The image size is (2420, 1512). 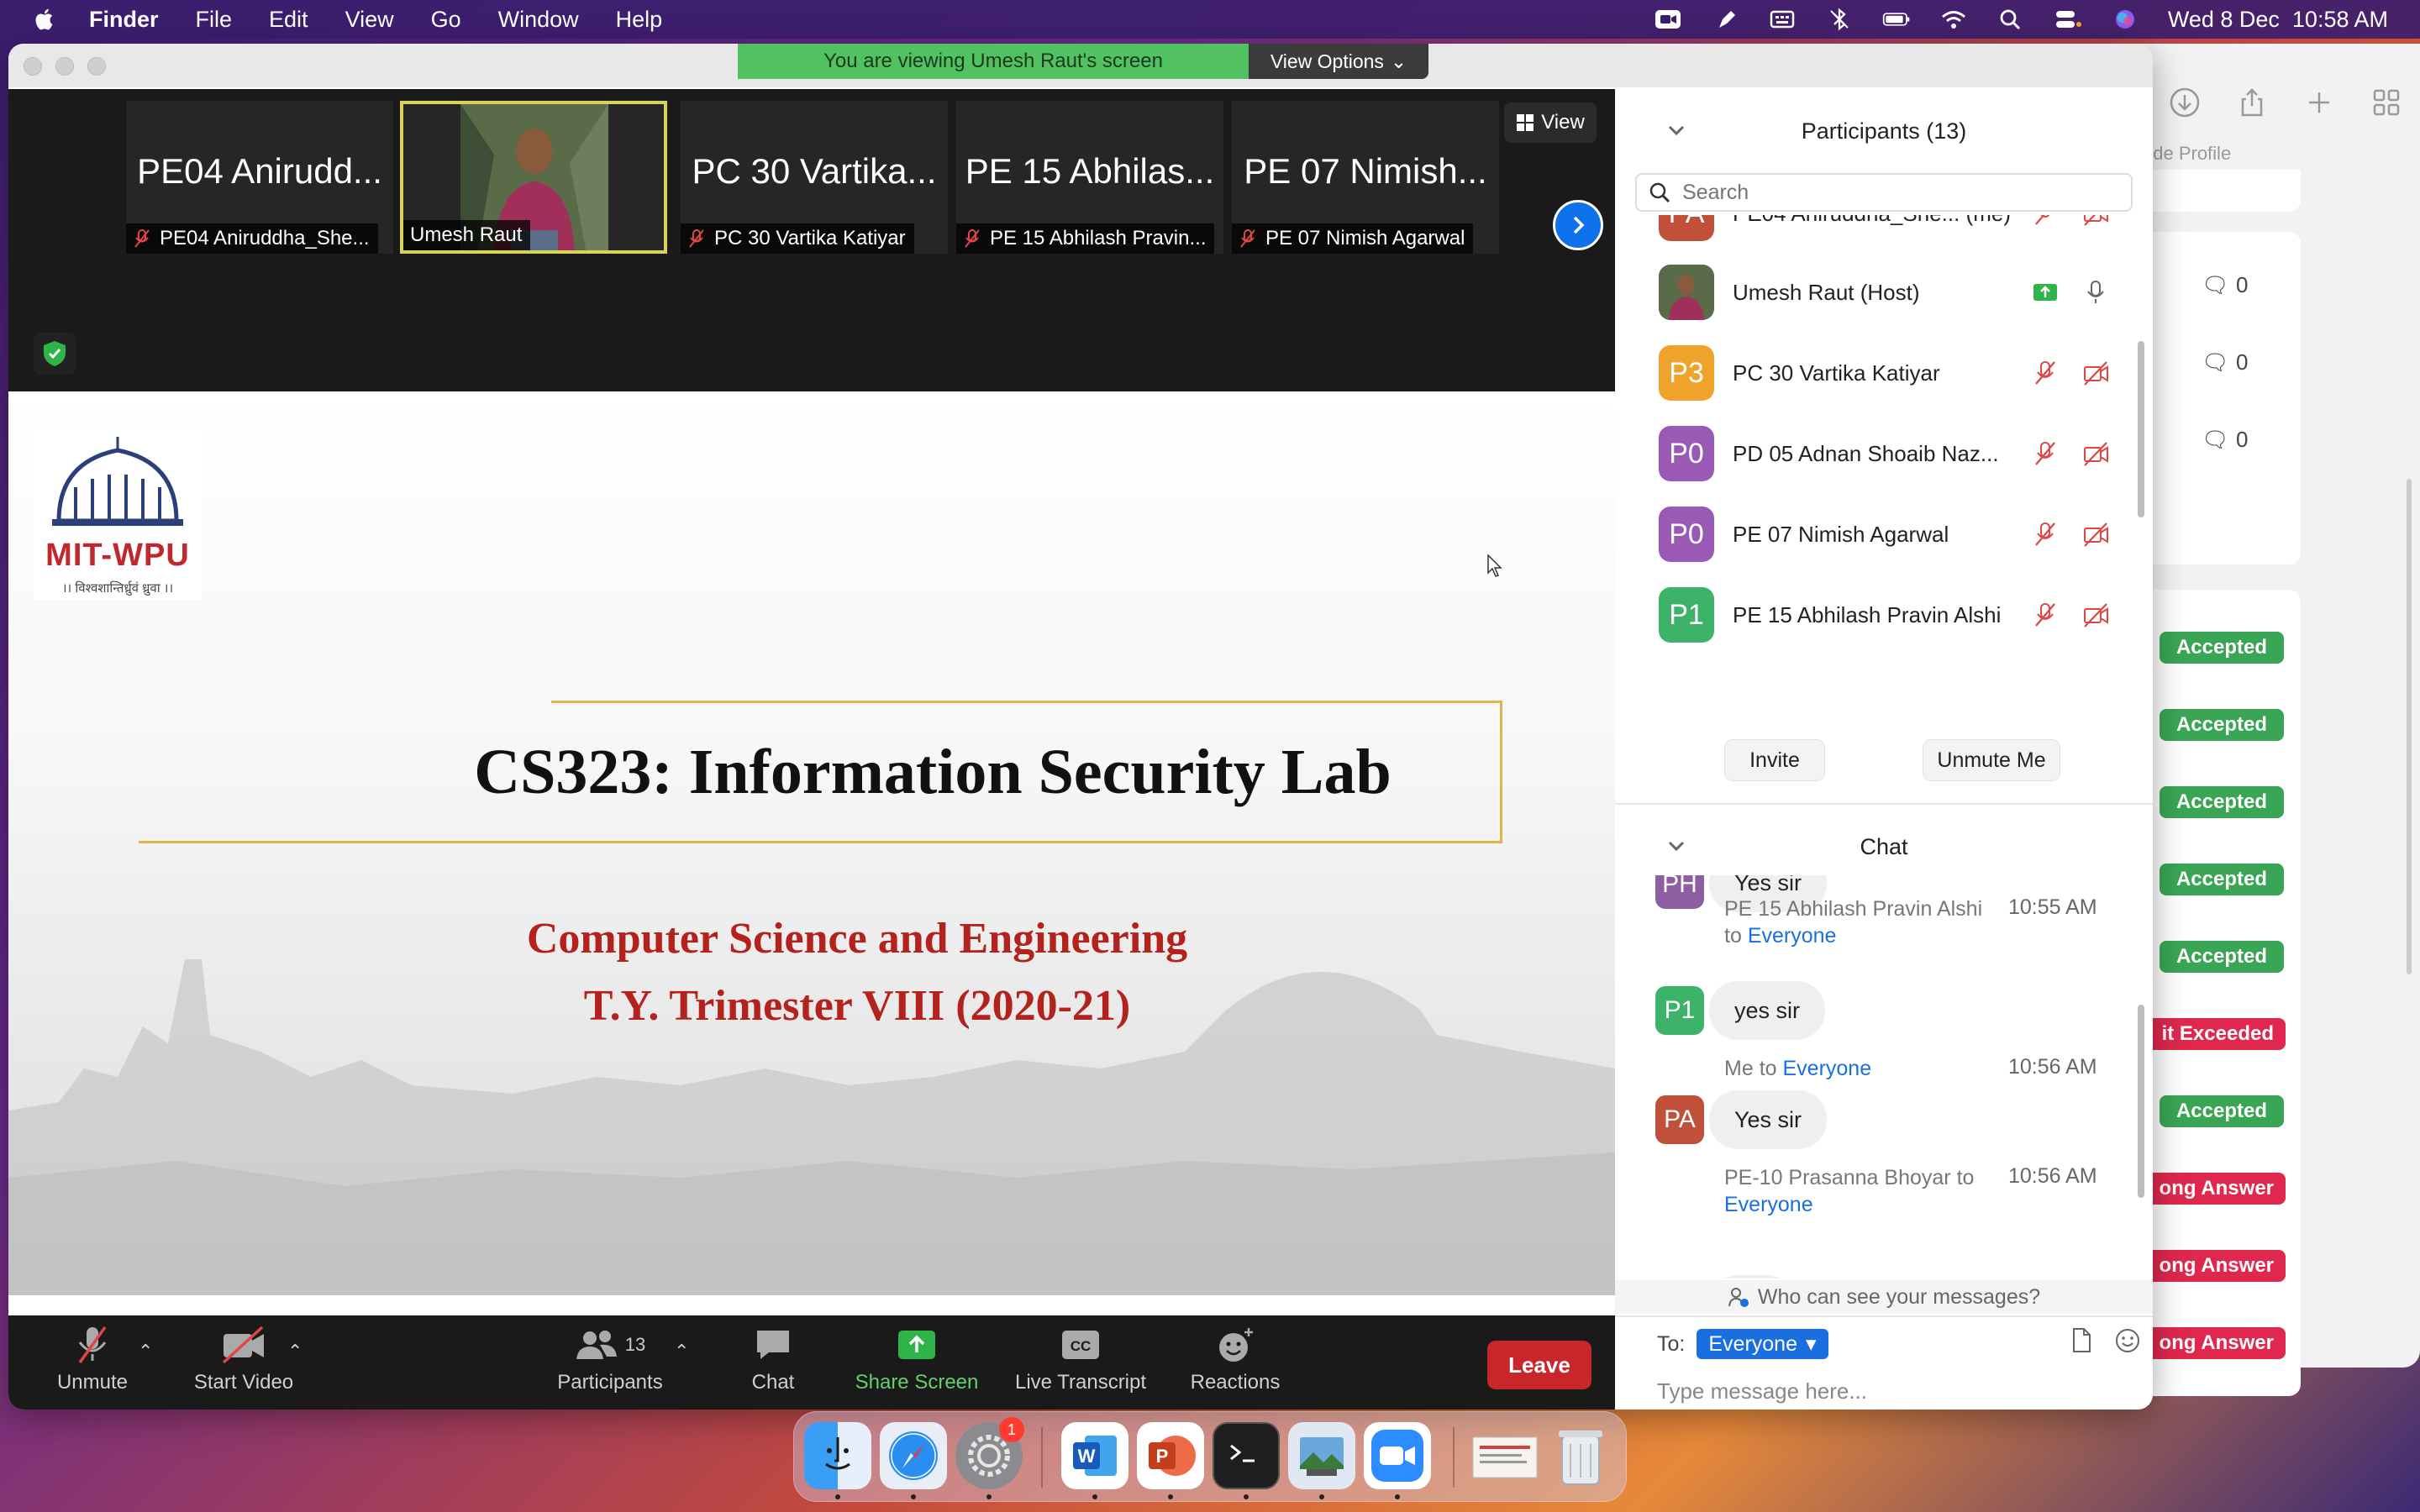 What do you see at coordinates (243, 1366) in the screenshot?
I see `start-video-button: Start Video` at bounding box center [243, 1366].